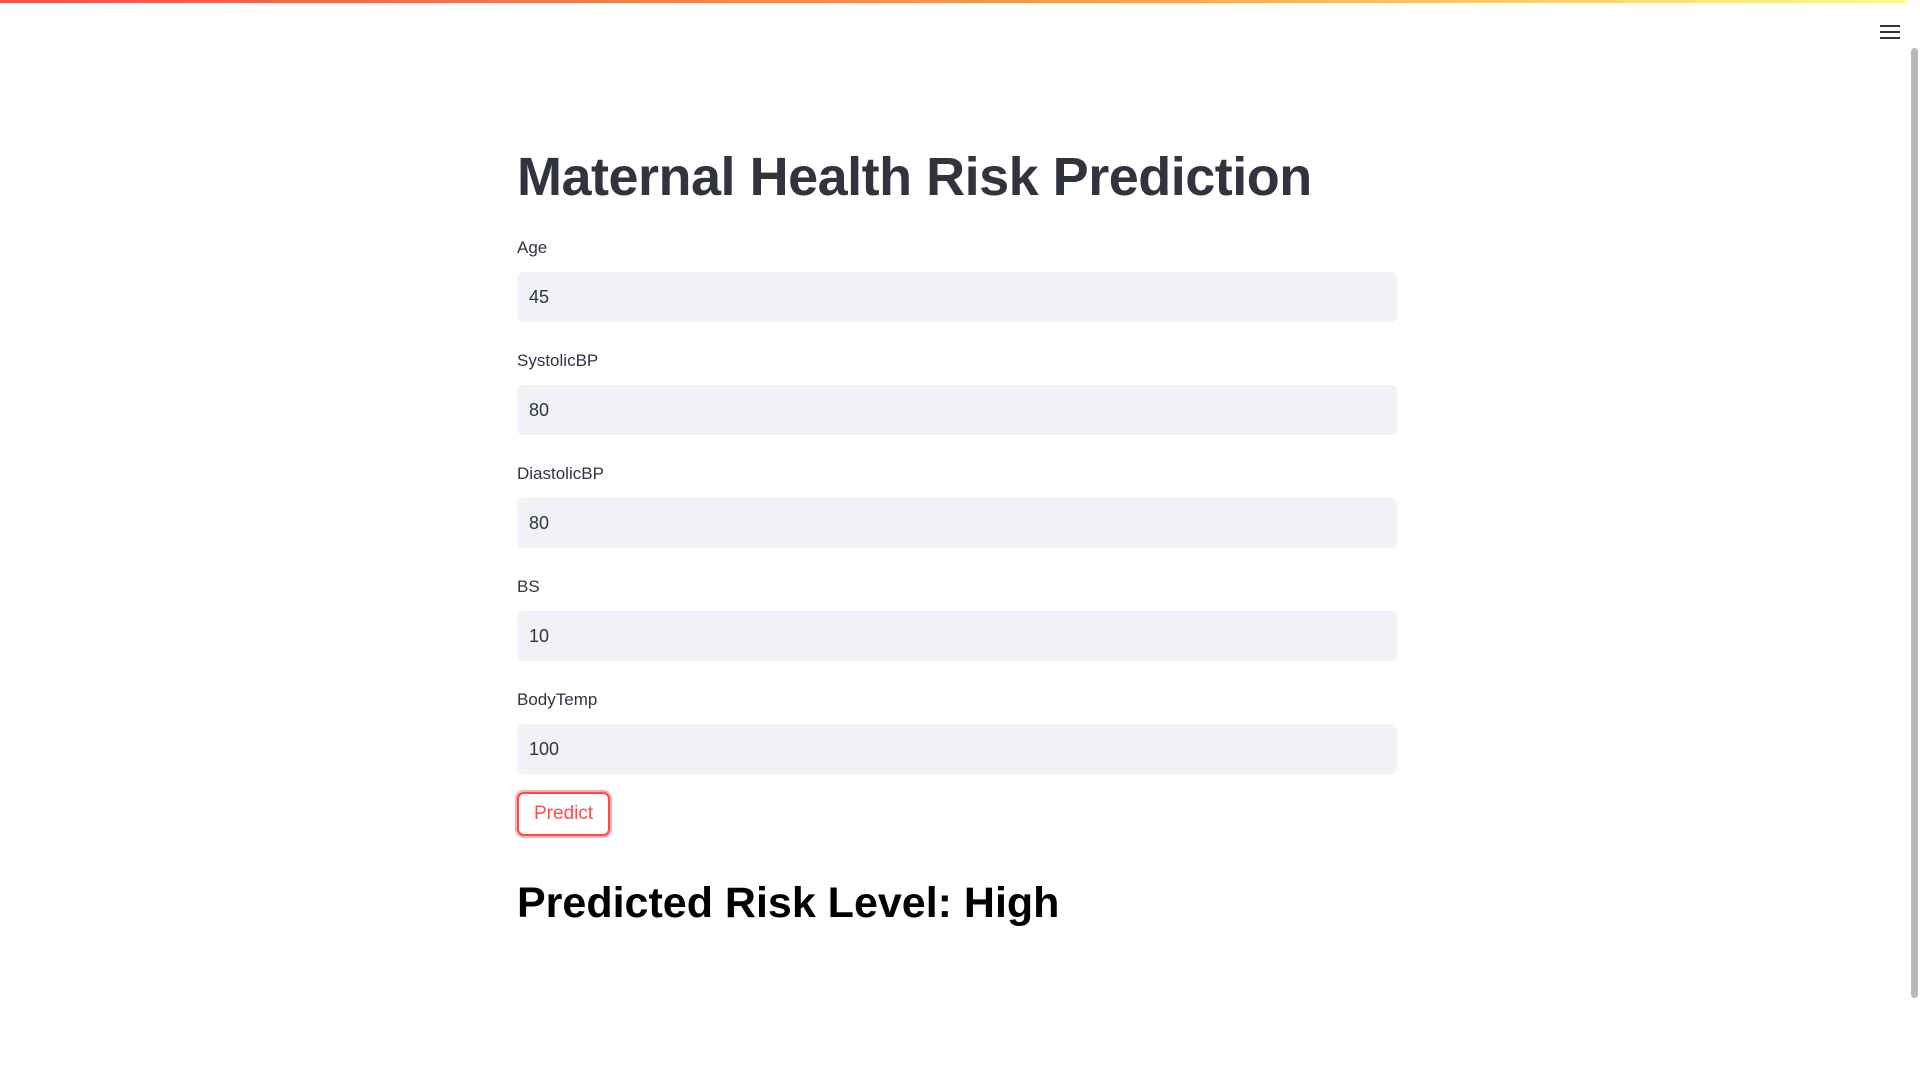 The image size is (1920, 1080). Describe the element at coordinates (560, 474) in the screenshot. I see `diastolic-bp-label: DiastolicBP` at that location.